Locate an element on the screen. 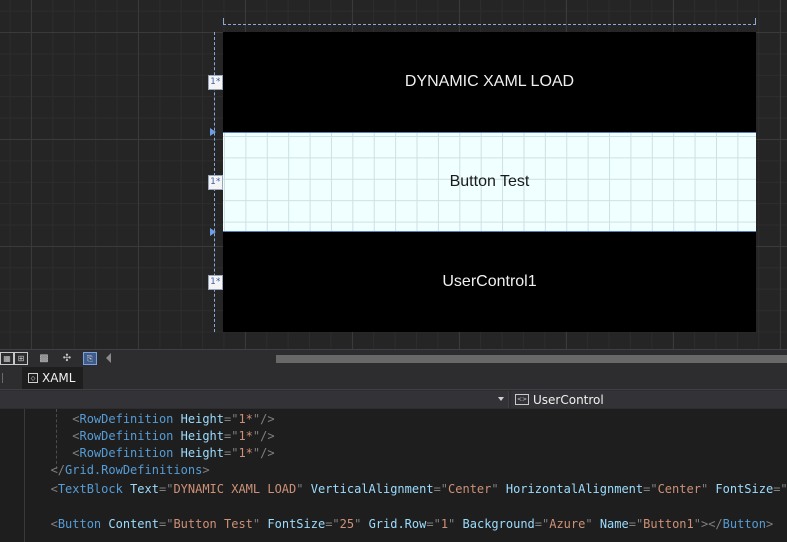 This screenshot has height=542, width=787. code-token: HorizontalAlignment is located at coordinates (574, 489).